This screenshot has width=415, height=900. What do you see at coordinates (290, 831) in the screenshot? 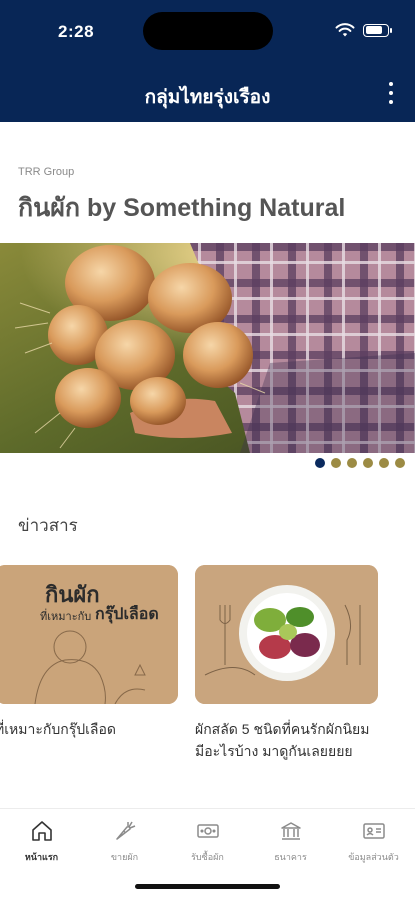
I see `bank-icon` at bounding box center [290, 831].